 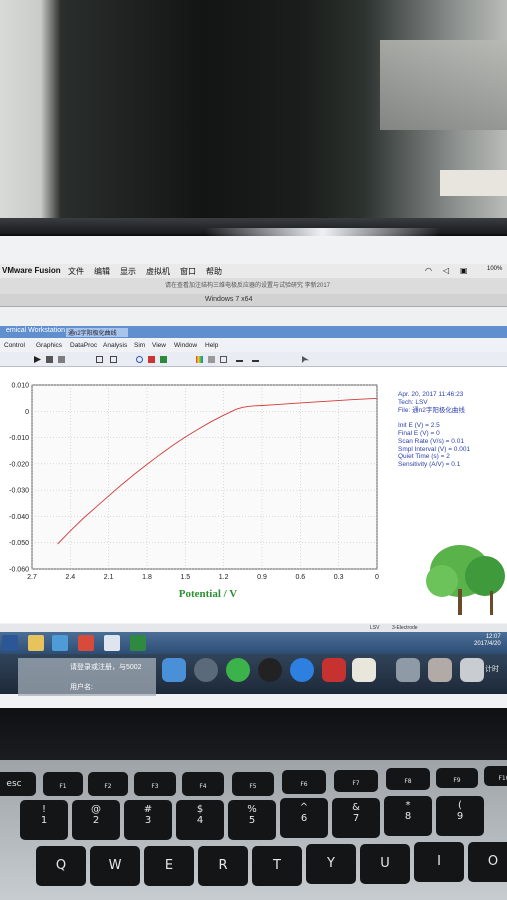 What do you see at coordinates (102, 271) in the screenshot?
I see `menu-edit: 编辑` at bounding box center [102, 271].